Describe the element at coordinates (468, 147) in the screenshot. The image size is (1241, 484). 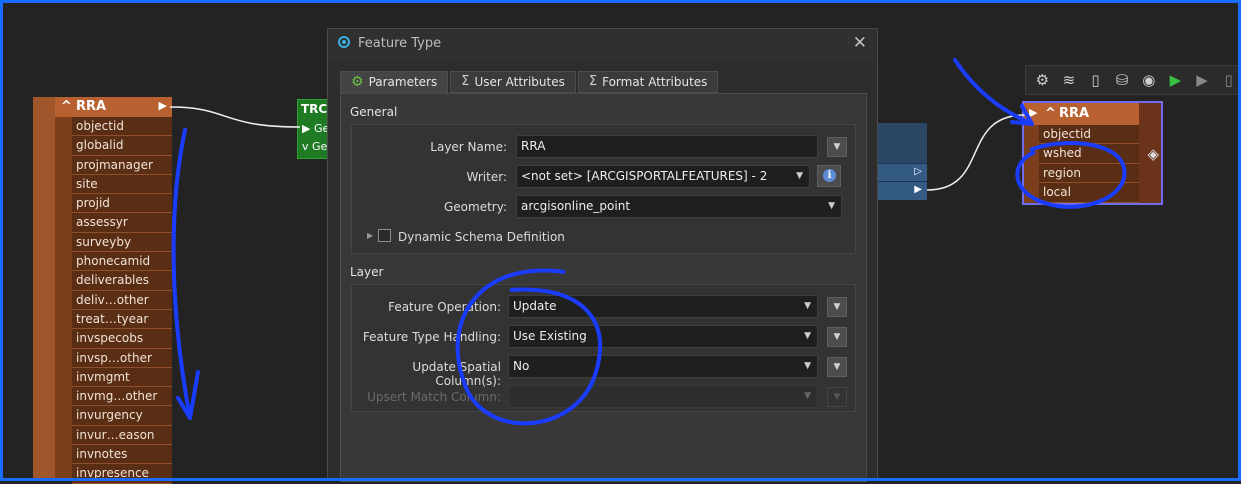
I see `layer-name-label: Layer Name:` at that location.